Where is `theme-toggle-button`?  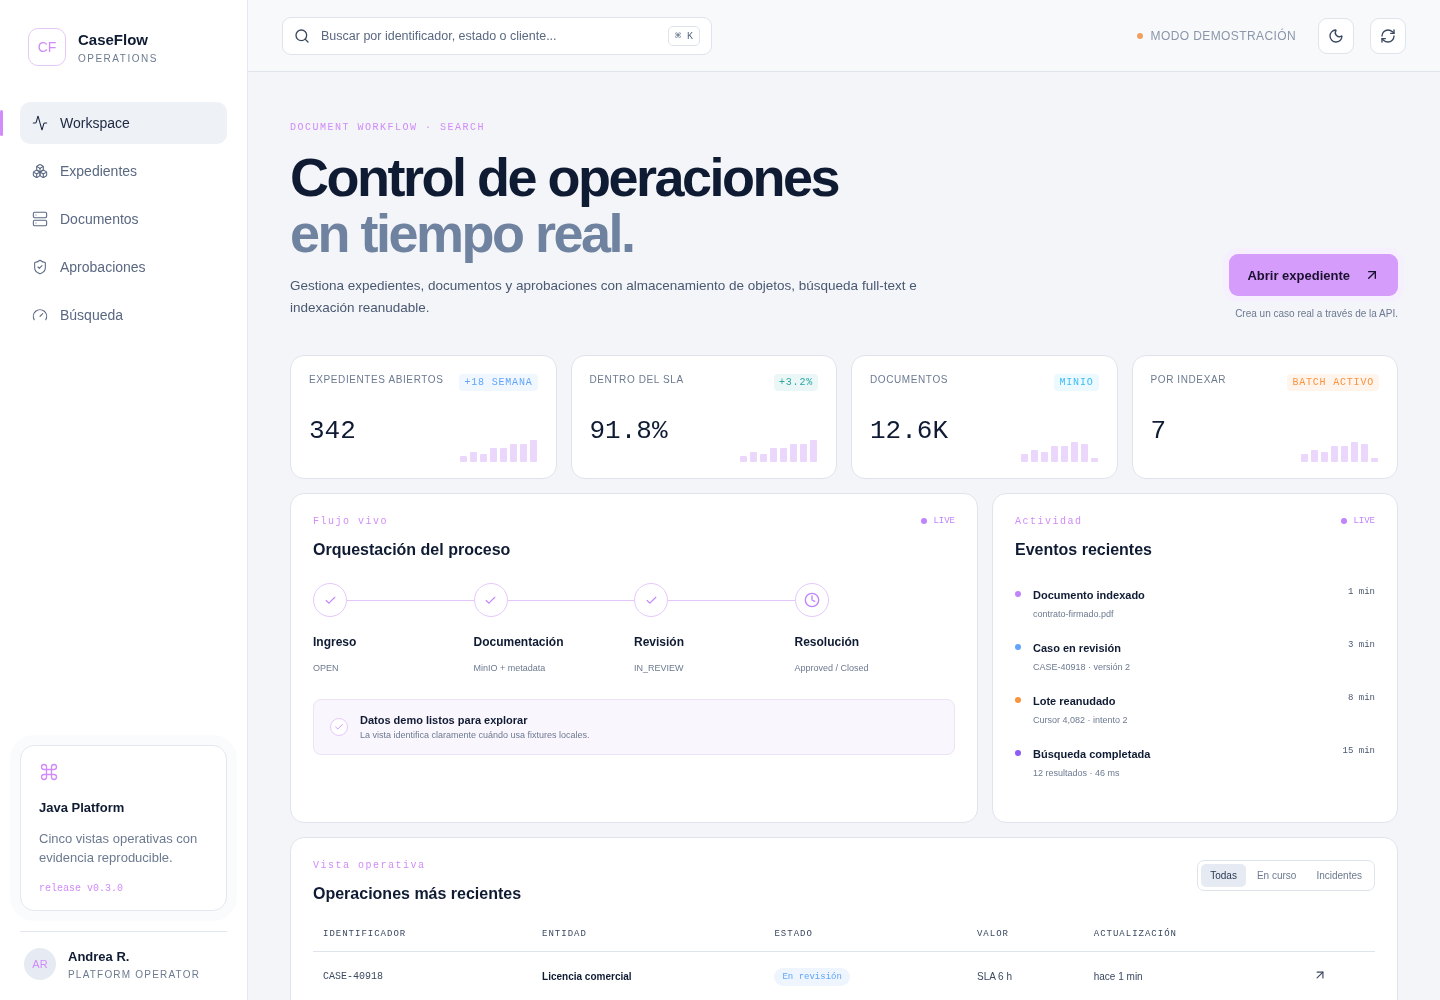
theme-toggle-button is located at coordinates (1336, 35).